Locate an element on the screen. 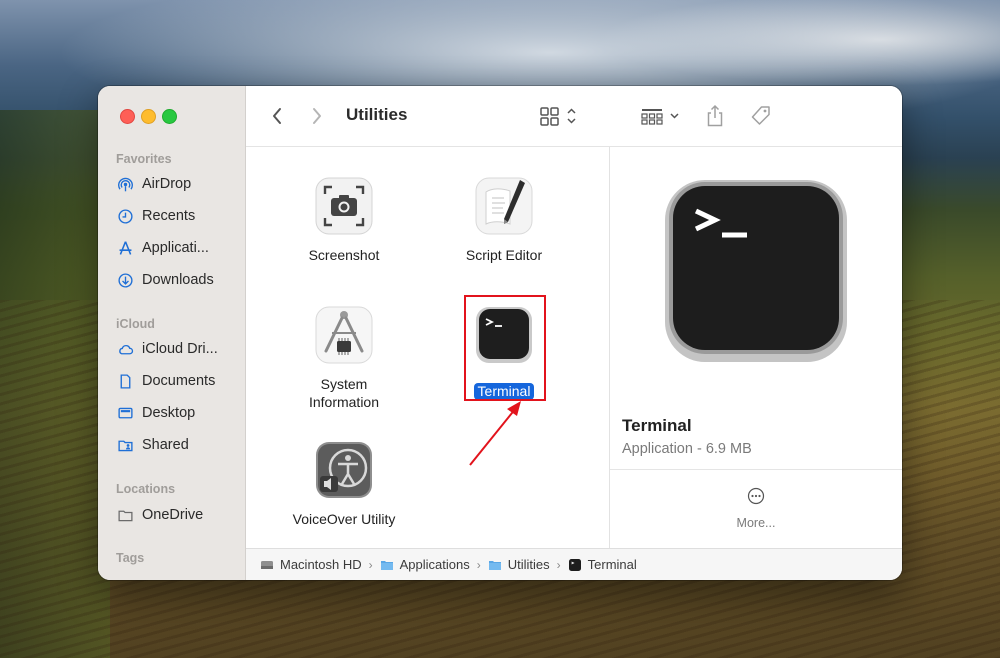 Image resolution: width=1000 pixels, height=658 pixels. window-title: Utilities is located at coordinates (377, 114).